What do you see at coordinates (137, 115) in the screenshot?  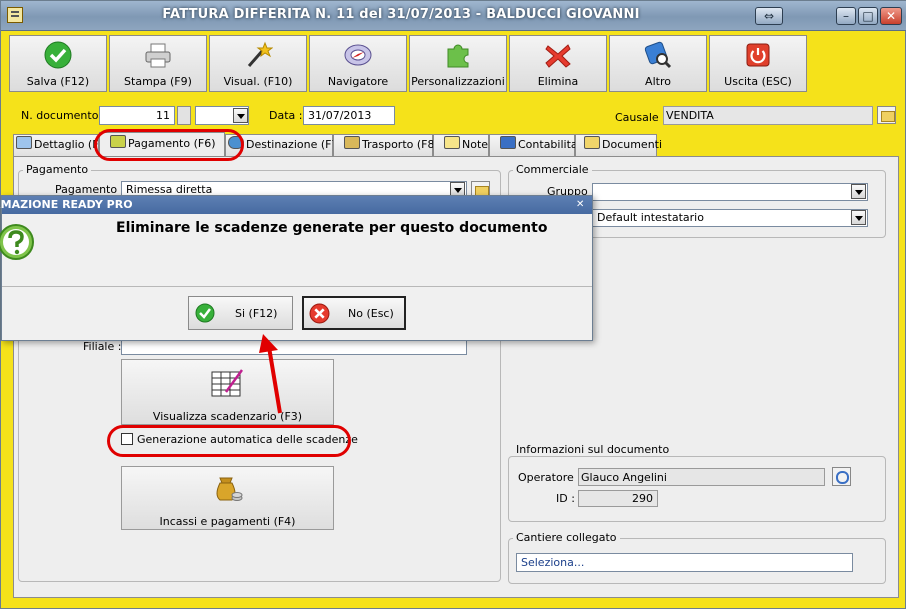 I see `doc-number-field: 11` at bounding box center [137, 115].